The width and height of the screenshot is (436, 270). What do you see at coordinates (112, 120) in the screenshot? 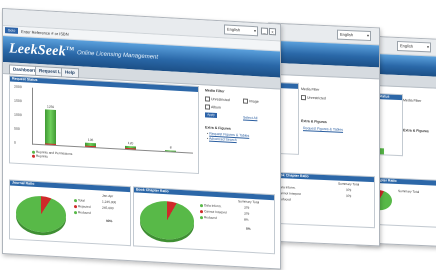
I see `plot-area: 1250 135 120 8` at bounding box center [112, 120].